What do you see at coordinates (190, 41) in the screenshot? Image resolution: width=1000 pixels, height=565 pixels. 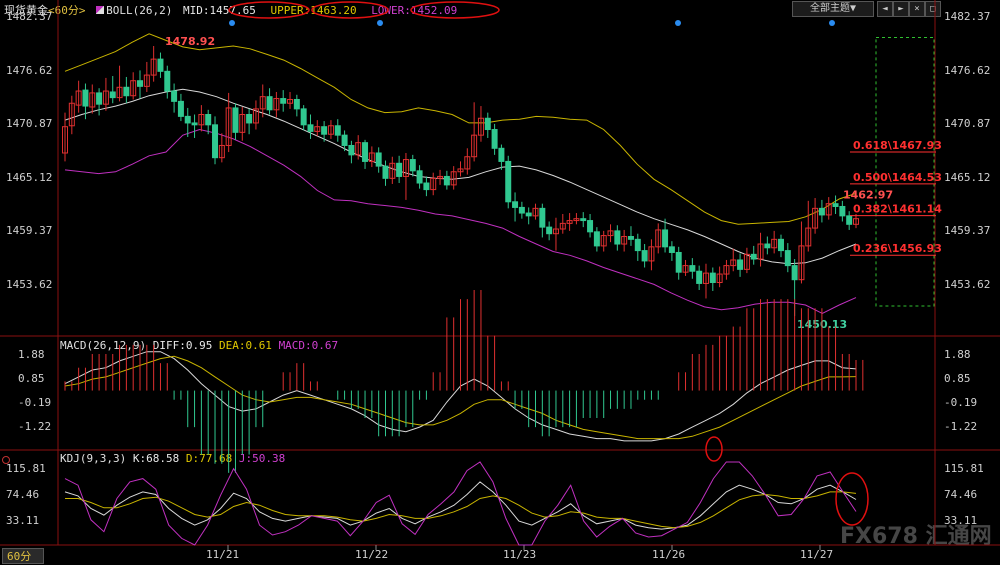 I see `high-annotation: 1478.92` at bounding box center [190, 41].